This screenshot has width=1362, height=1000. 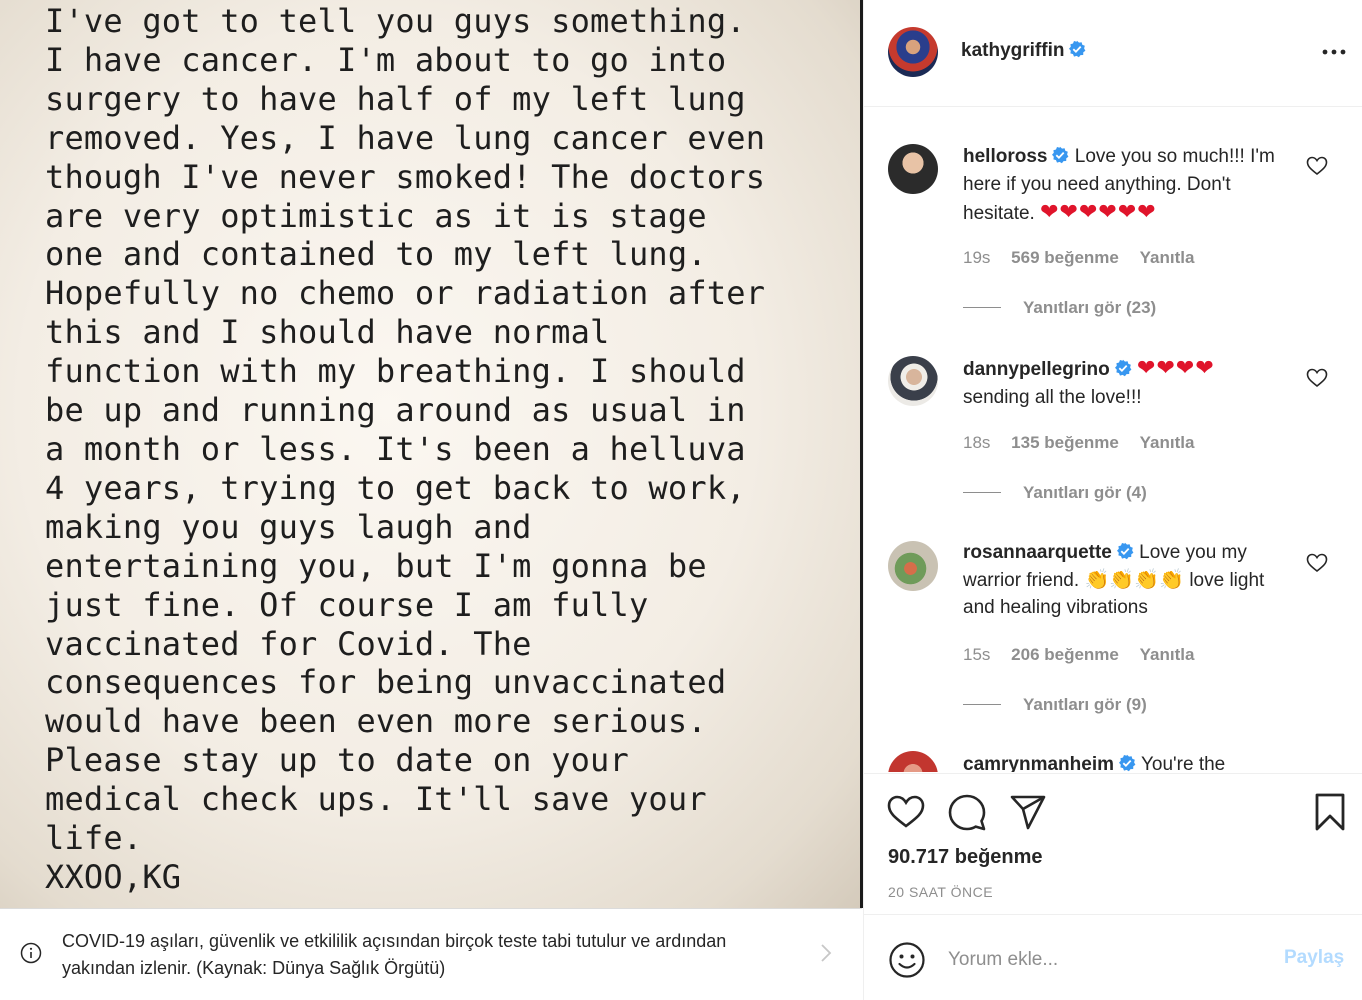 What do you see at coordinates (1036, 369) in the screenshot?
I see `commenter-username: dannypellegrino` at bounding box center [1036, 369].